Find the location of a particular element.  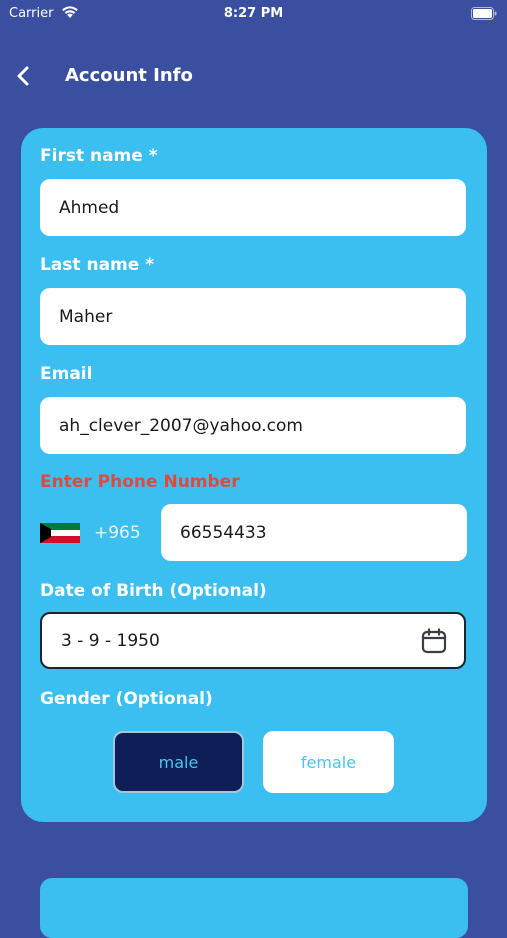

dob-field: 3 - 9 - 1950 is located at coordinates (253, 640).